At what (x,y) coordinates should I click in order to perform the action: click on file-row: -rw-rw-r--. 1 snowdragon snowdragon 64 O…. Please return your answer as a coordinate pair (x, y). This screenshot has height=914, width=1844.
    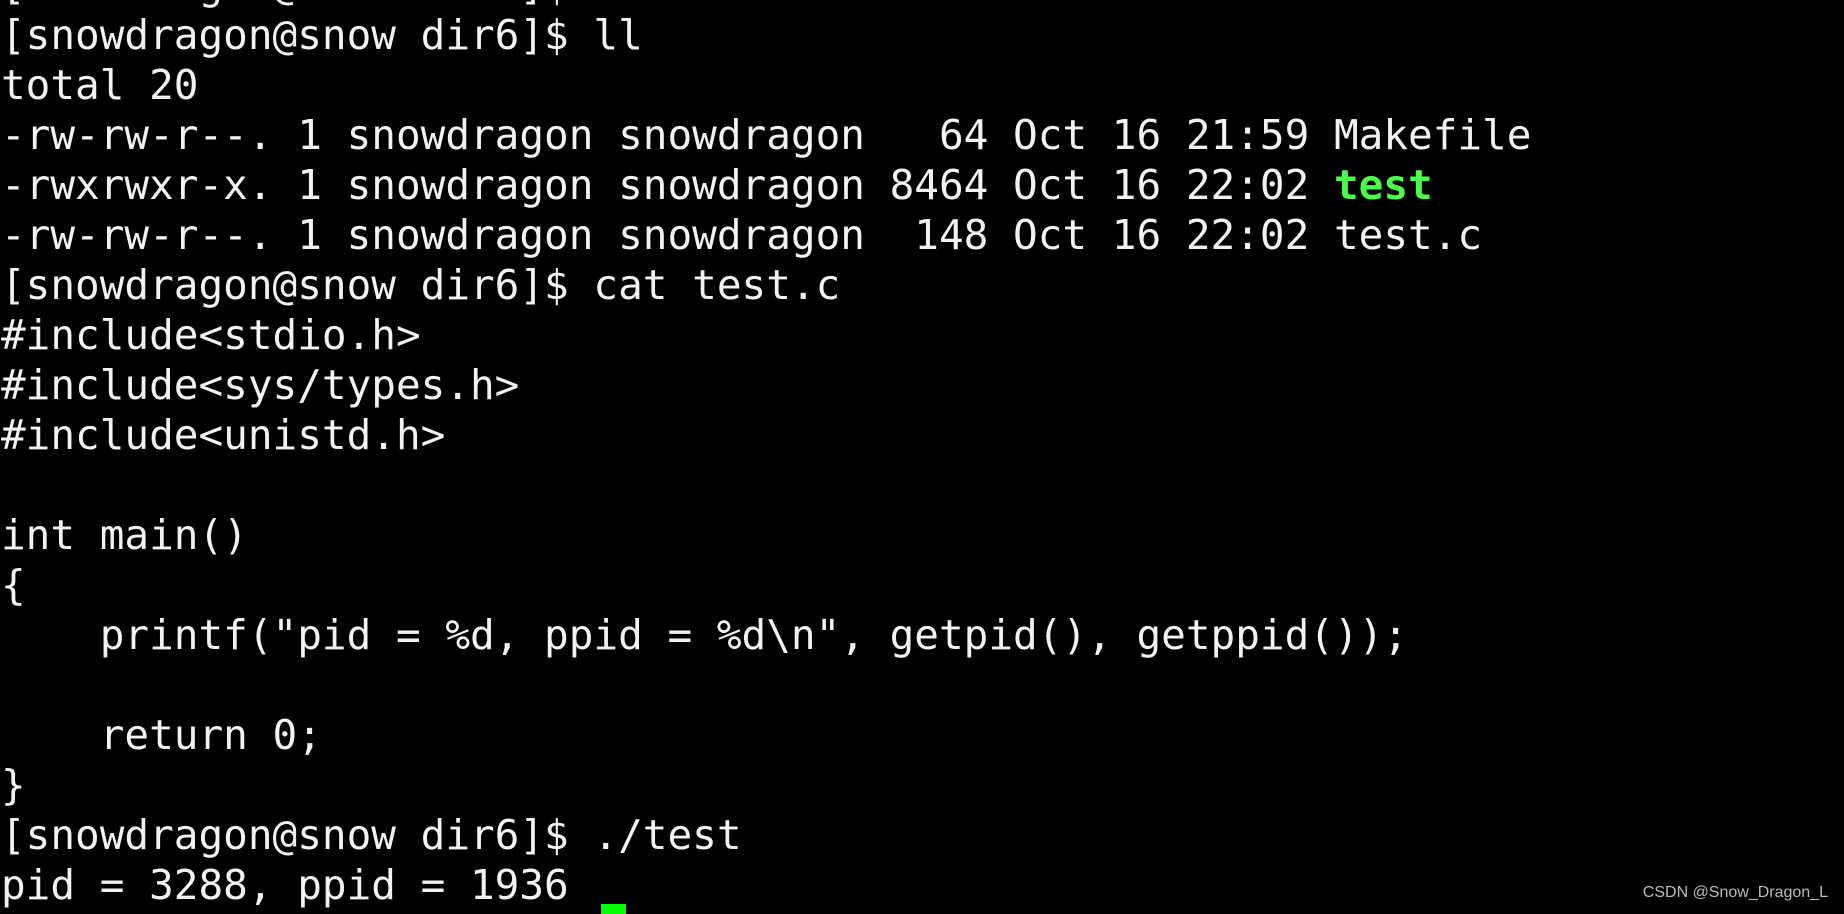
    Looking at the image, I should click on (766, 135).